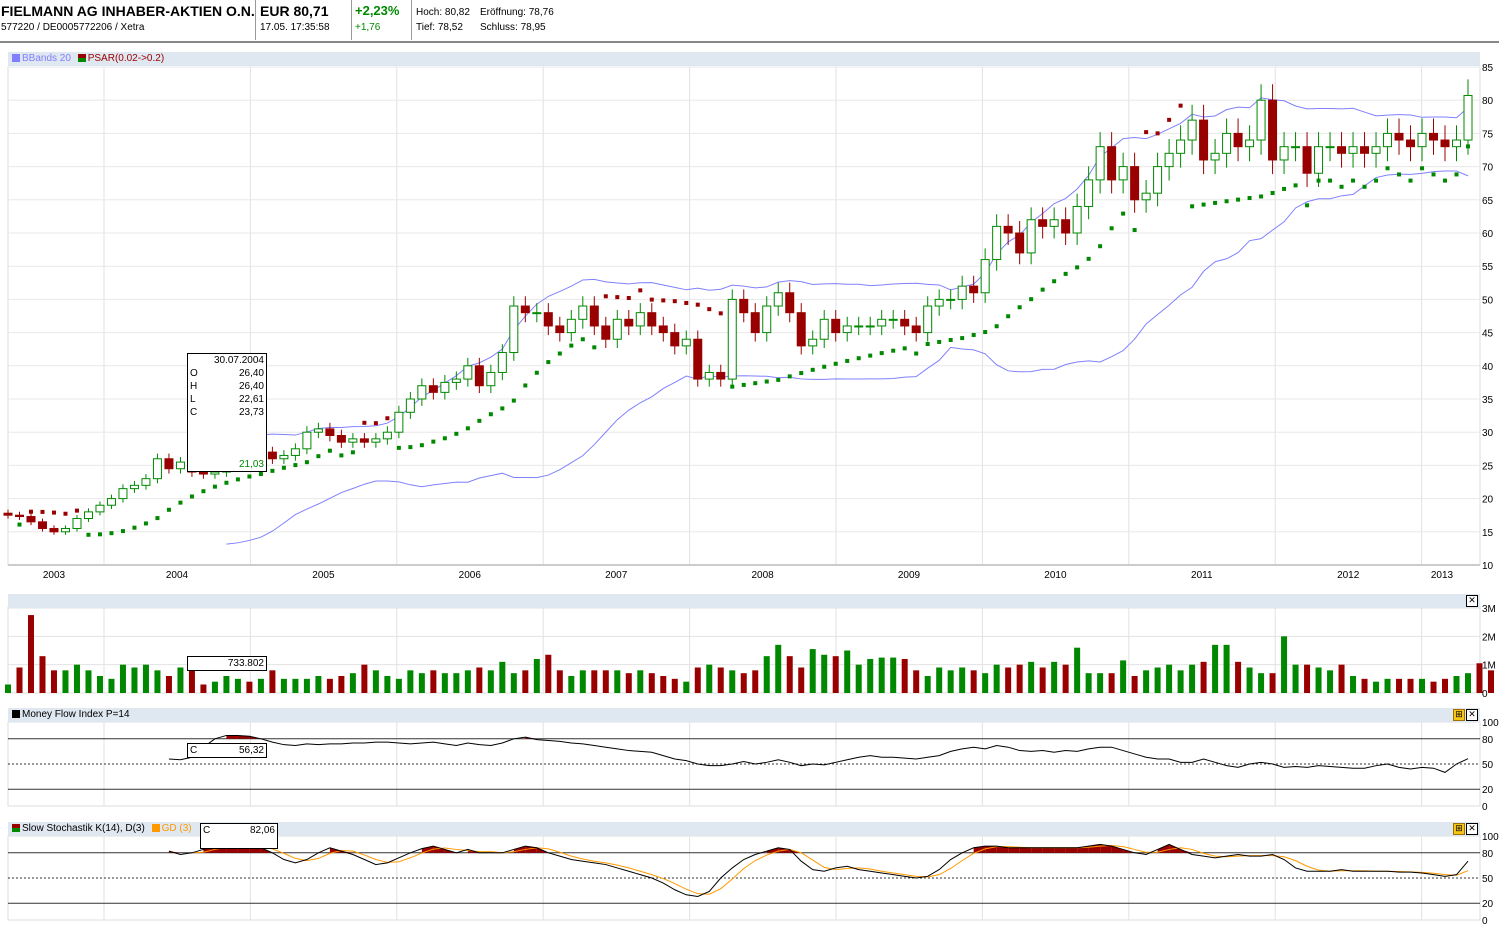 The height and width of the screenshot is (931, 1499). Describe the element at coordinates (1488, 201) in the screenshot. I see `y-tick-label: 65` at that location.